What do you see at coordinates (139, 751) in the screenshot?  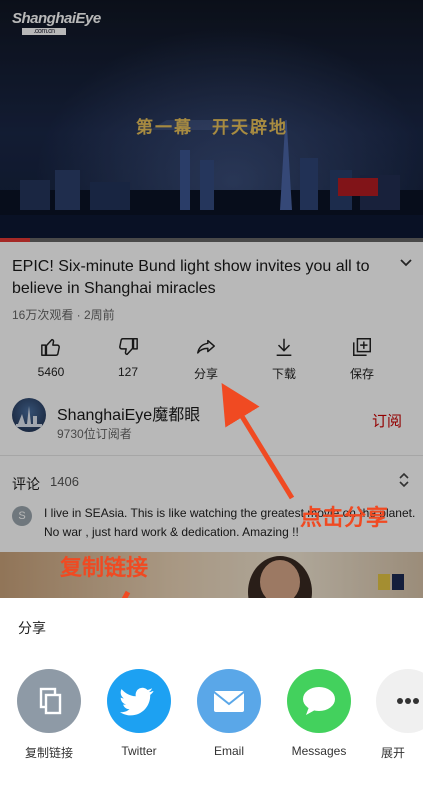 I see `twitter-label: Twitter` at bounding box center [139, 751].